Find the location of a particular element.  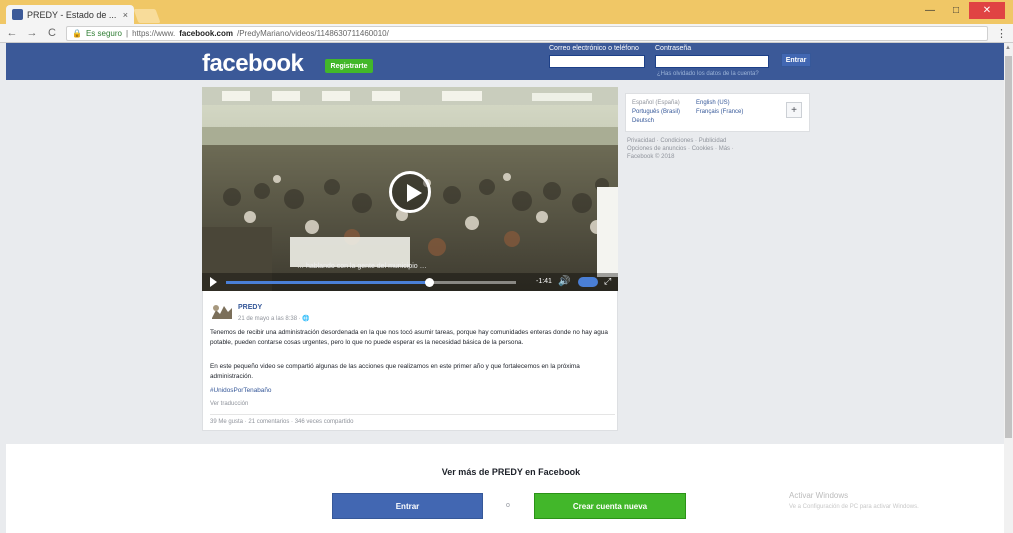

forward-icon: → is located at coordinates (32, 33).